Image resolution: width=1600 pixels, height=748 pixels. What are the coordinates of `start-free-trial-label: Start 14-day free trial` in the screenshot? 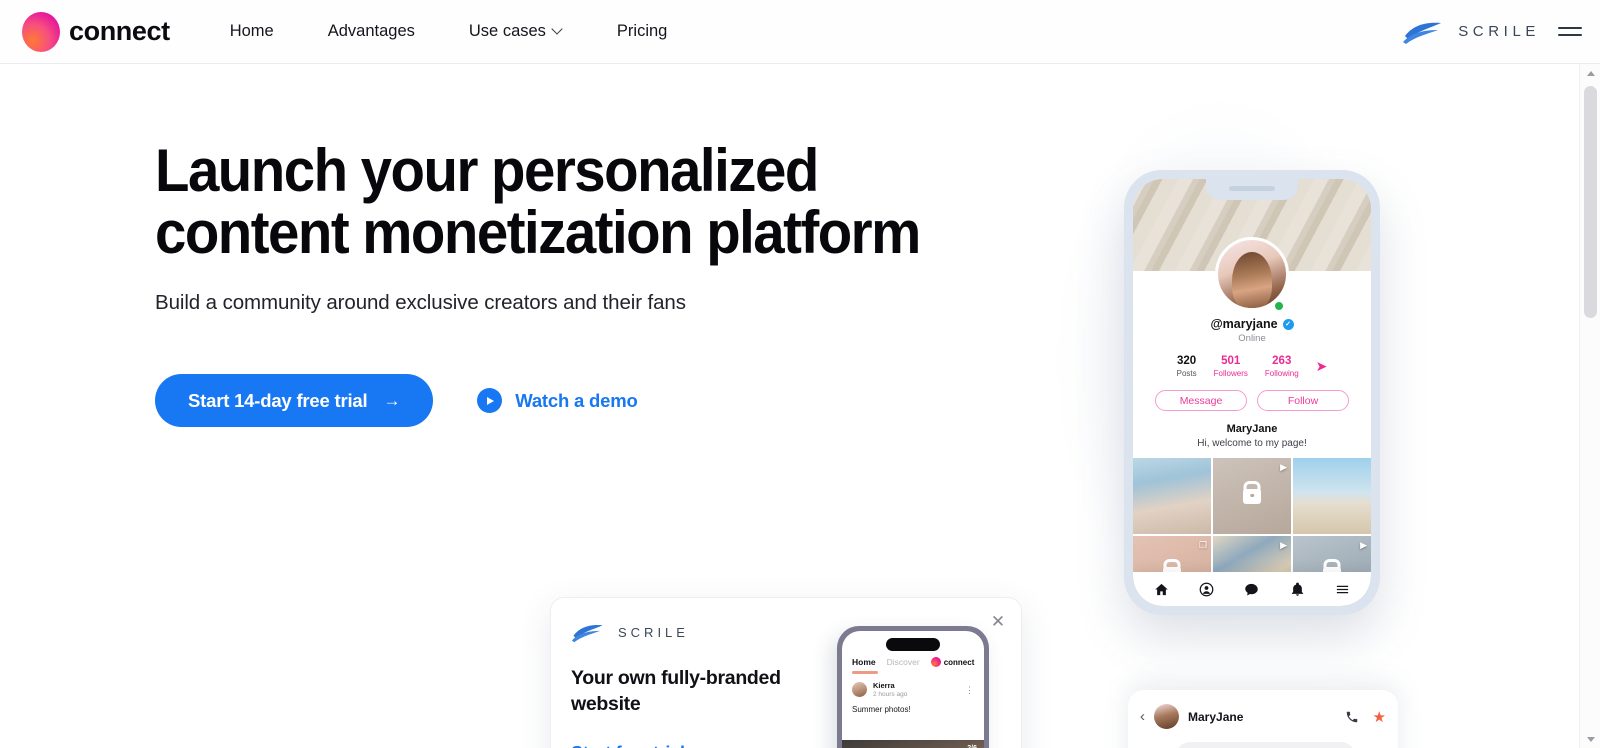 It's located at (278, 400).